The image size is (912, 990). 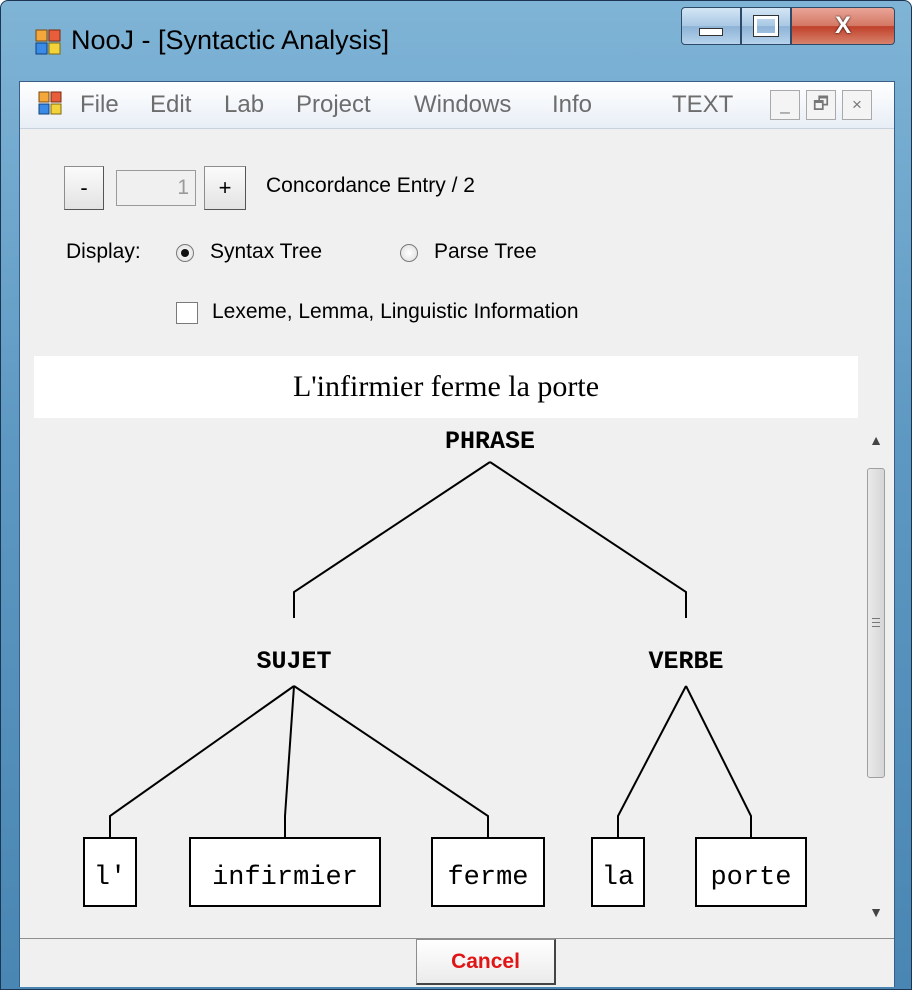 I want to click on maximize-button, so click(x=766, y=26).